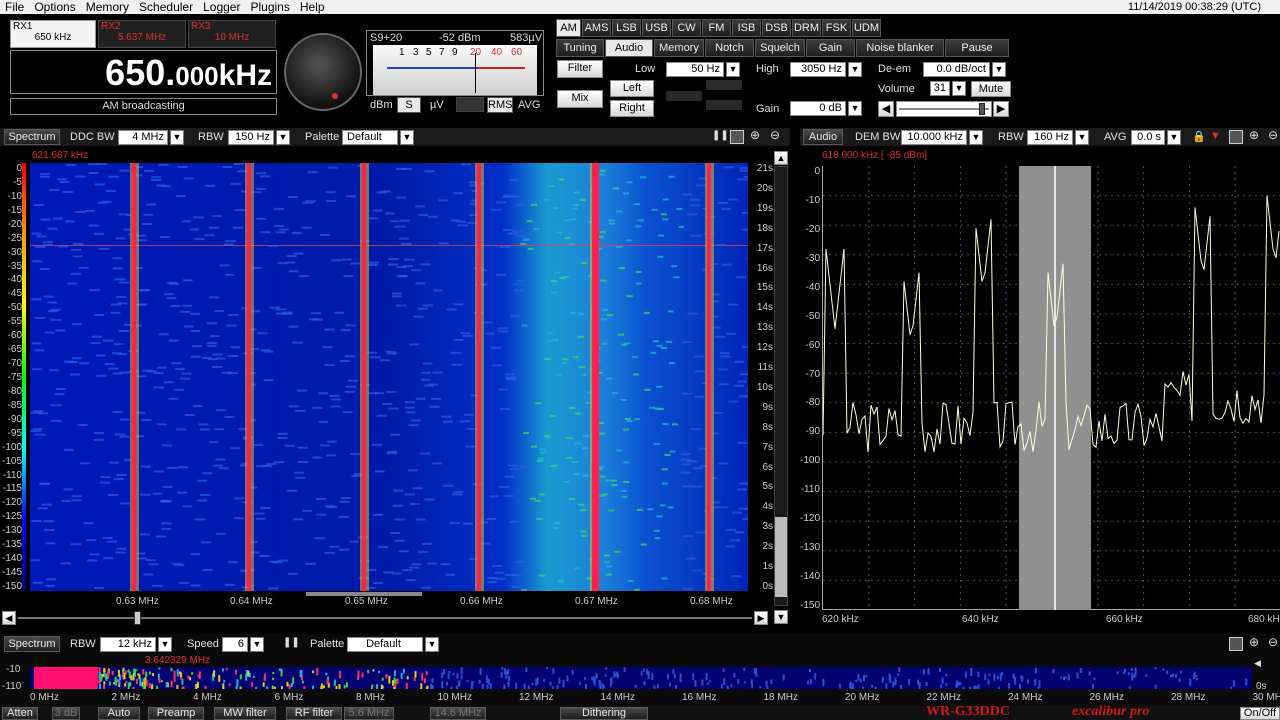  I want to click on mute-button: Mute, so click(991, 89).